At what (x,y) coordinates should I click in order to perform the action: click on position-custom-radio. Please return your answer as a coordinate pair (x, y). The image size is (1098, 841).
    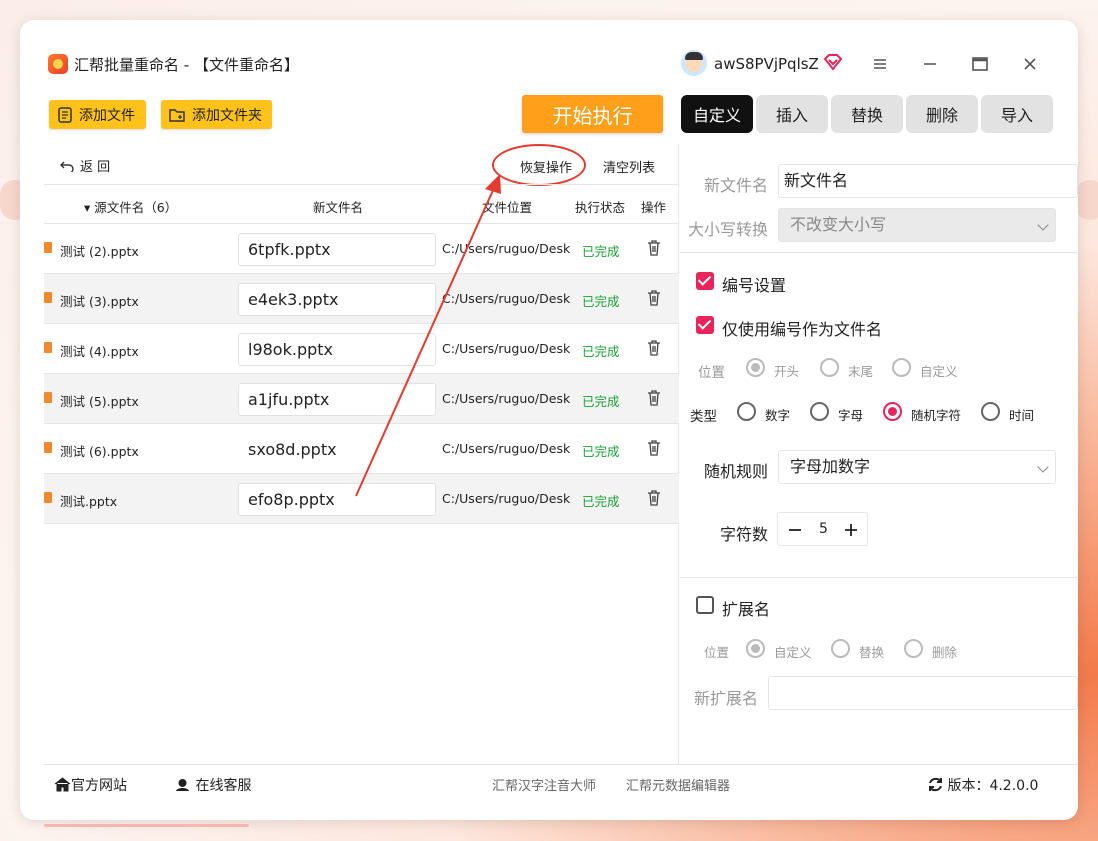
    Looking at the image, I should click on (901, 367).